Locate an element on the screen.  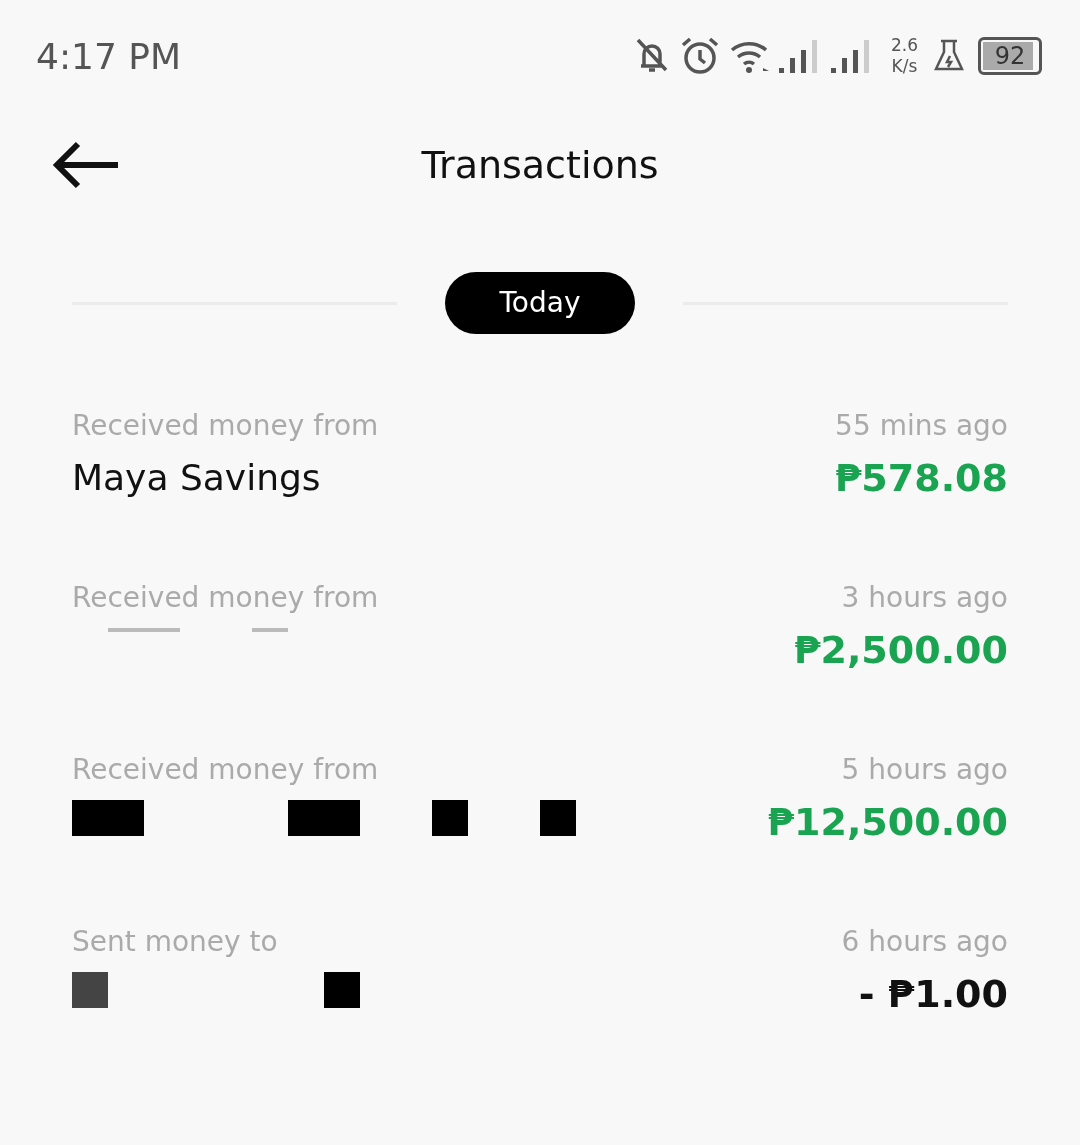
transaction-amount: ₱12,500.00 is located at coordinates (887, 822).